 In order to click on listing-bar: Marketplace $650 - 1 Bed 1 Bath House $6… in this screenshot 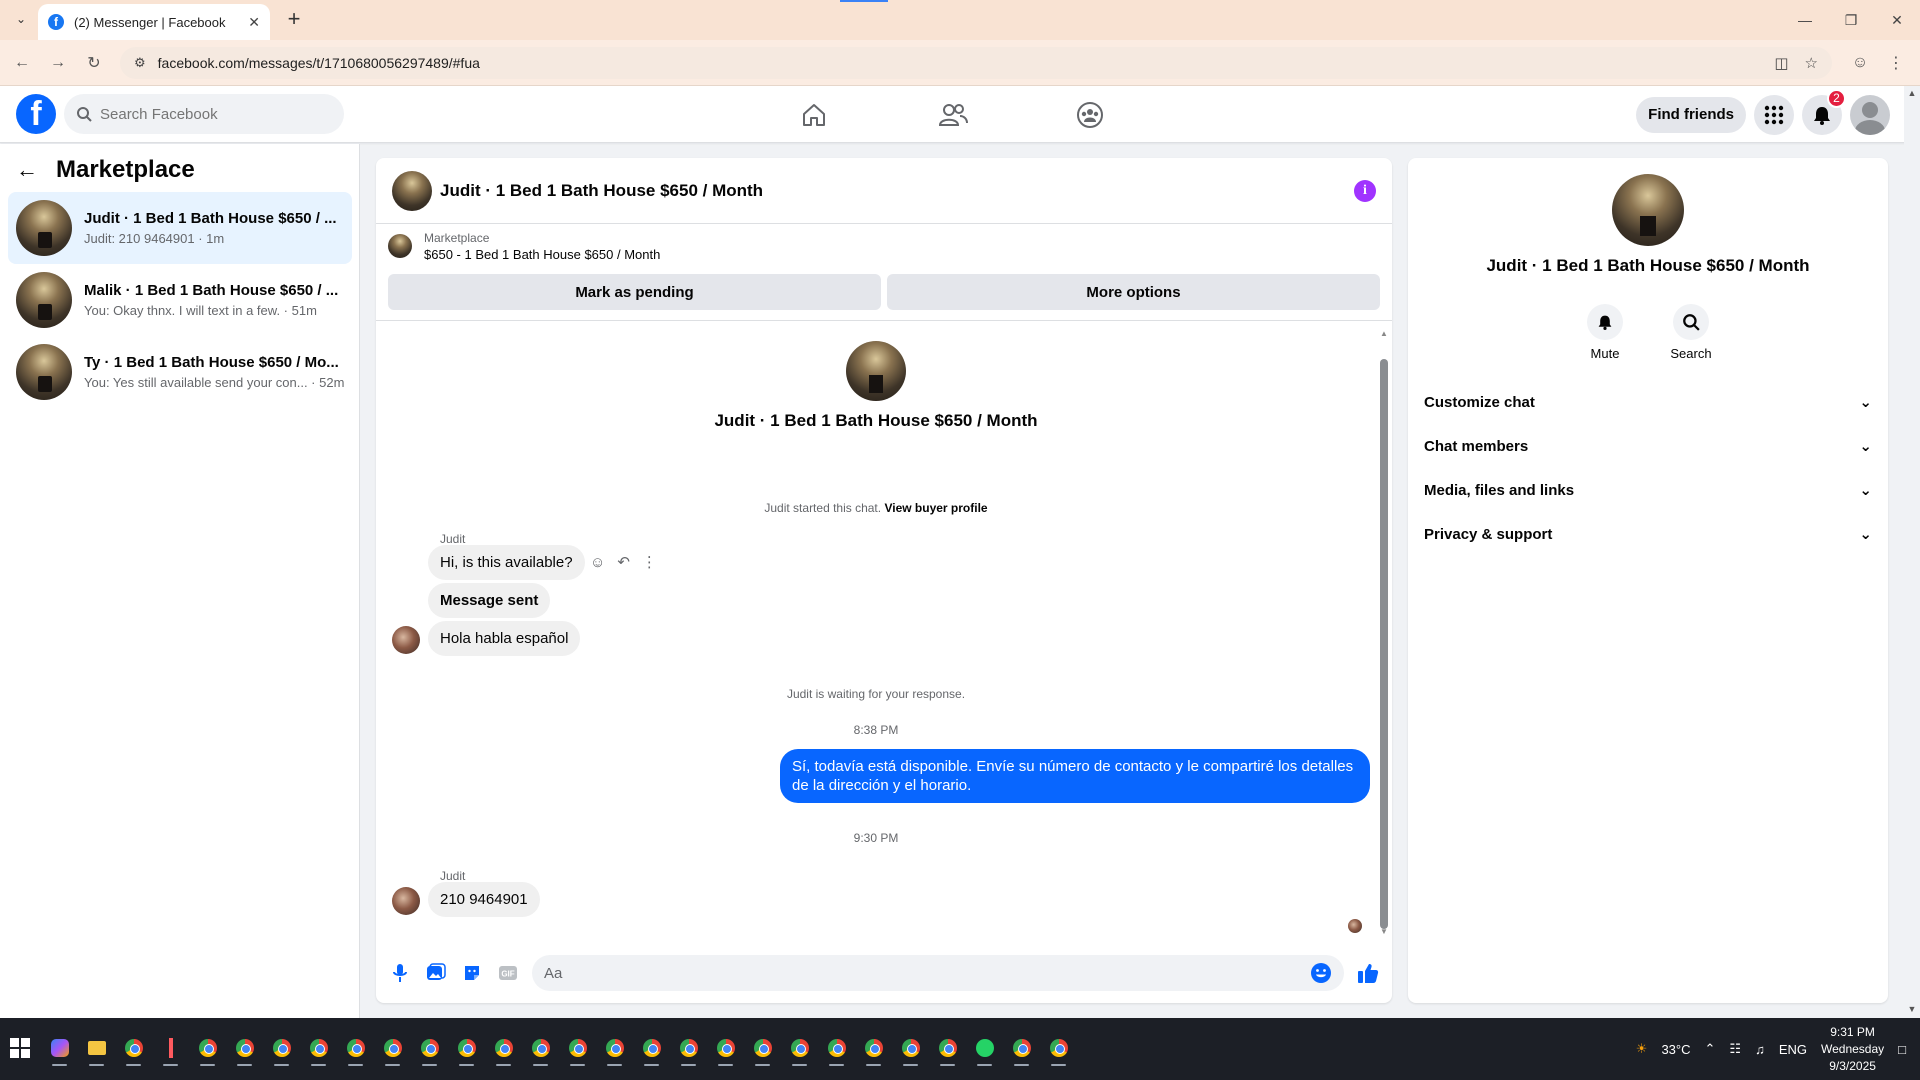, I will do `click(884, 246)`.